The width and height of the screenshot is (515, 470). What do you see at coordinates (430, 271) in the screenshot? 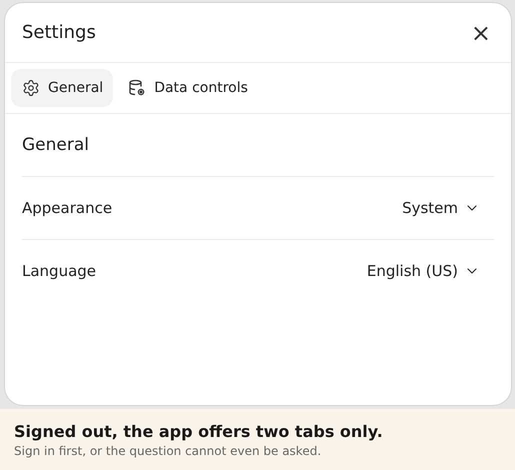
I see `setting-dropdown: English (US)` at bounding box center [430, 271].